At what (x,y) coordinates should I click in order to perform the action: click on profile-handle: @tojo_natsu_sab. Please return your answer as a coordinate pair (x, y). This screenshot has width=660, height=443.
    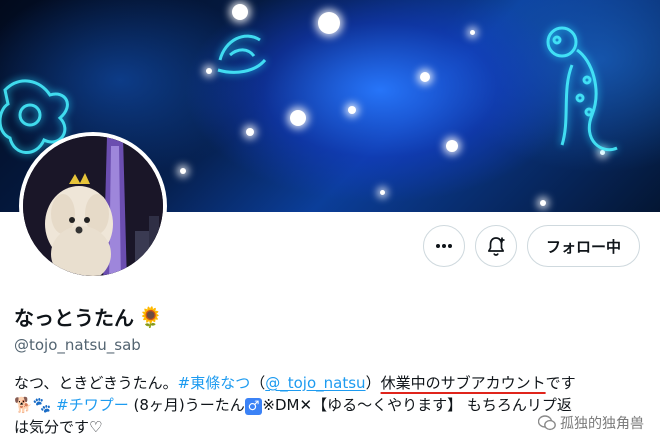
    Looking at the image, I should click on (77, 345).